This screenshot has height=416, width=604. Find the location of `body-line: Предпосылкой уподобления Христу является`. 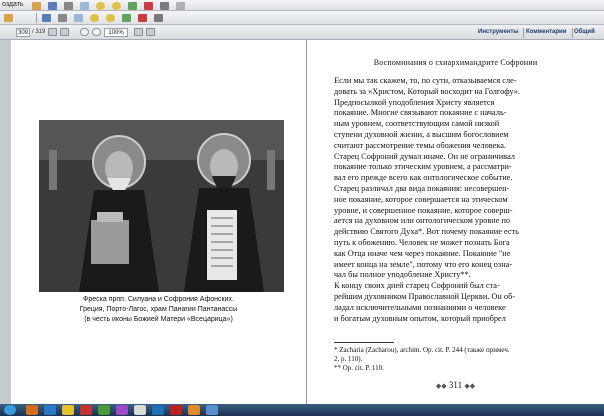

body-line: Предпосылкой уподобления Христу является is located at coordinates (414, 102).